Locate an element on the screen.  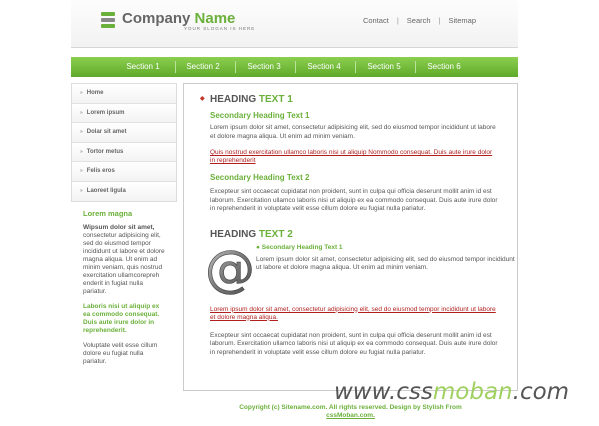
sidebar-item-home: » Home is located at coordinates (124, 94).